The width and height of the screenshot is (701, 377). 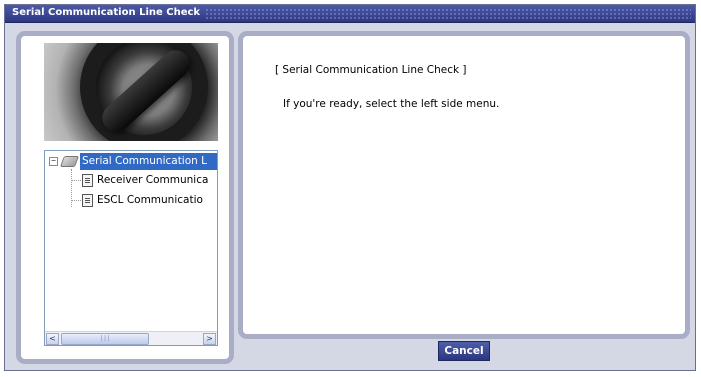 I want to click on collapse-icon: −, so click(x=53, y=161).